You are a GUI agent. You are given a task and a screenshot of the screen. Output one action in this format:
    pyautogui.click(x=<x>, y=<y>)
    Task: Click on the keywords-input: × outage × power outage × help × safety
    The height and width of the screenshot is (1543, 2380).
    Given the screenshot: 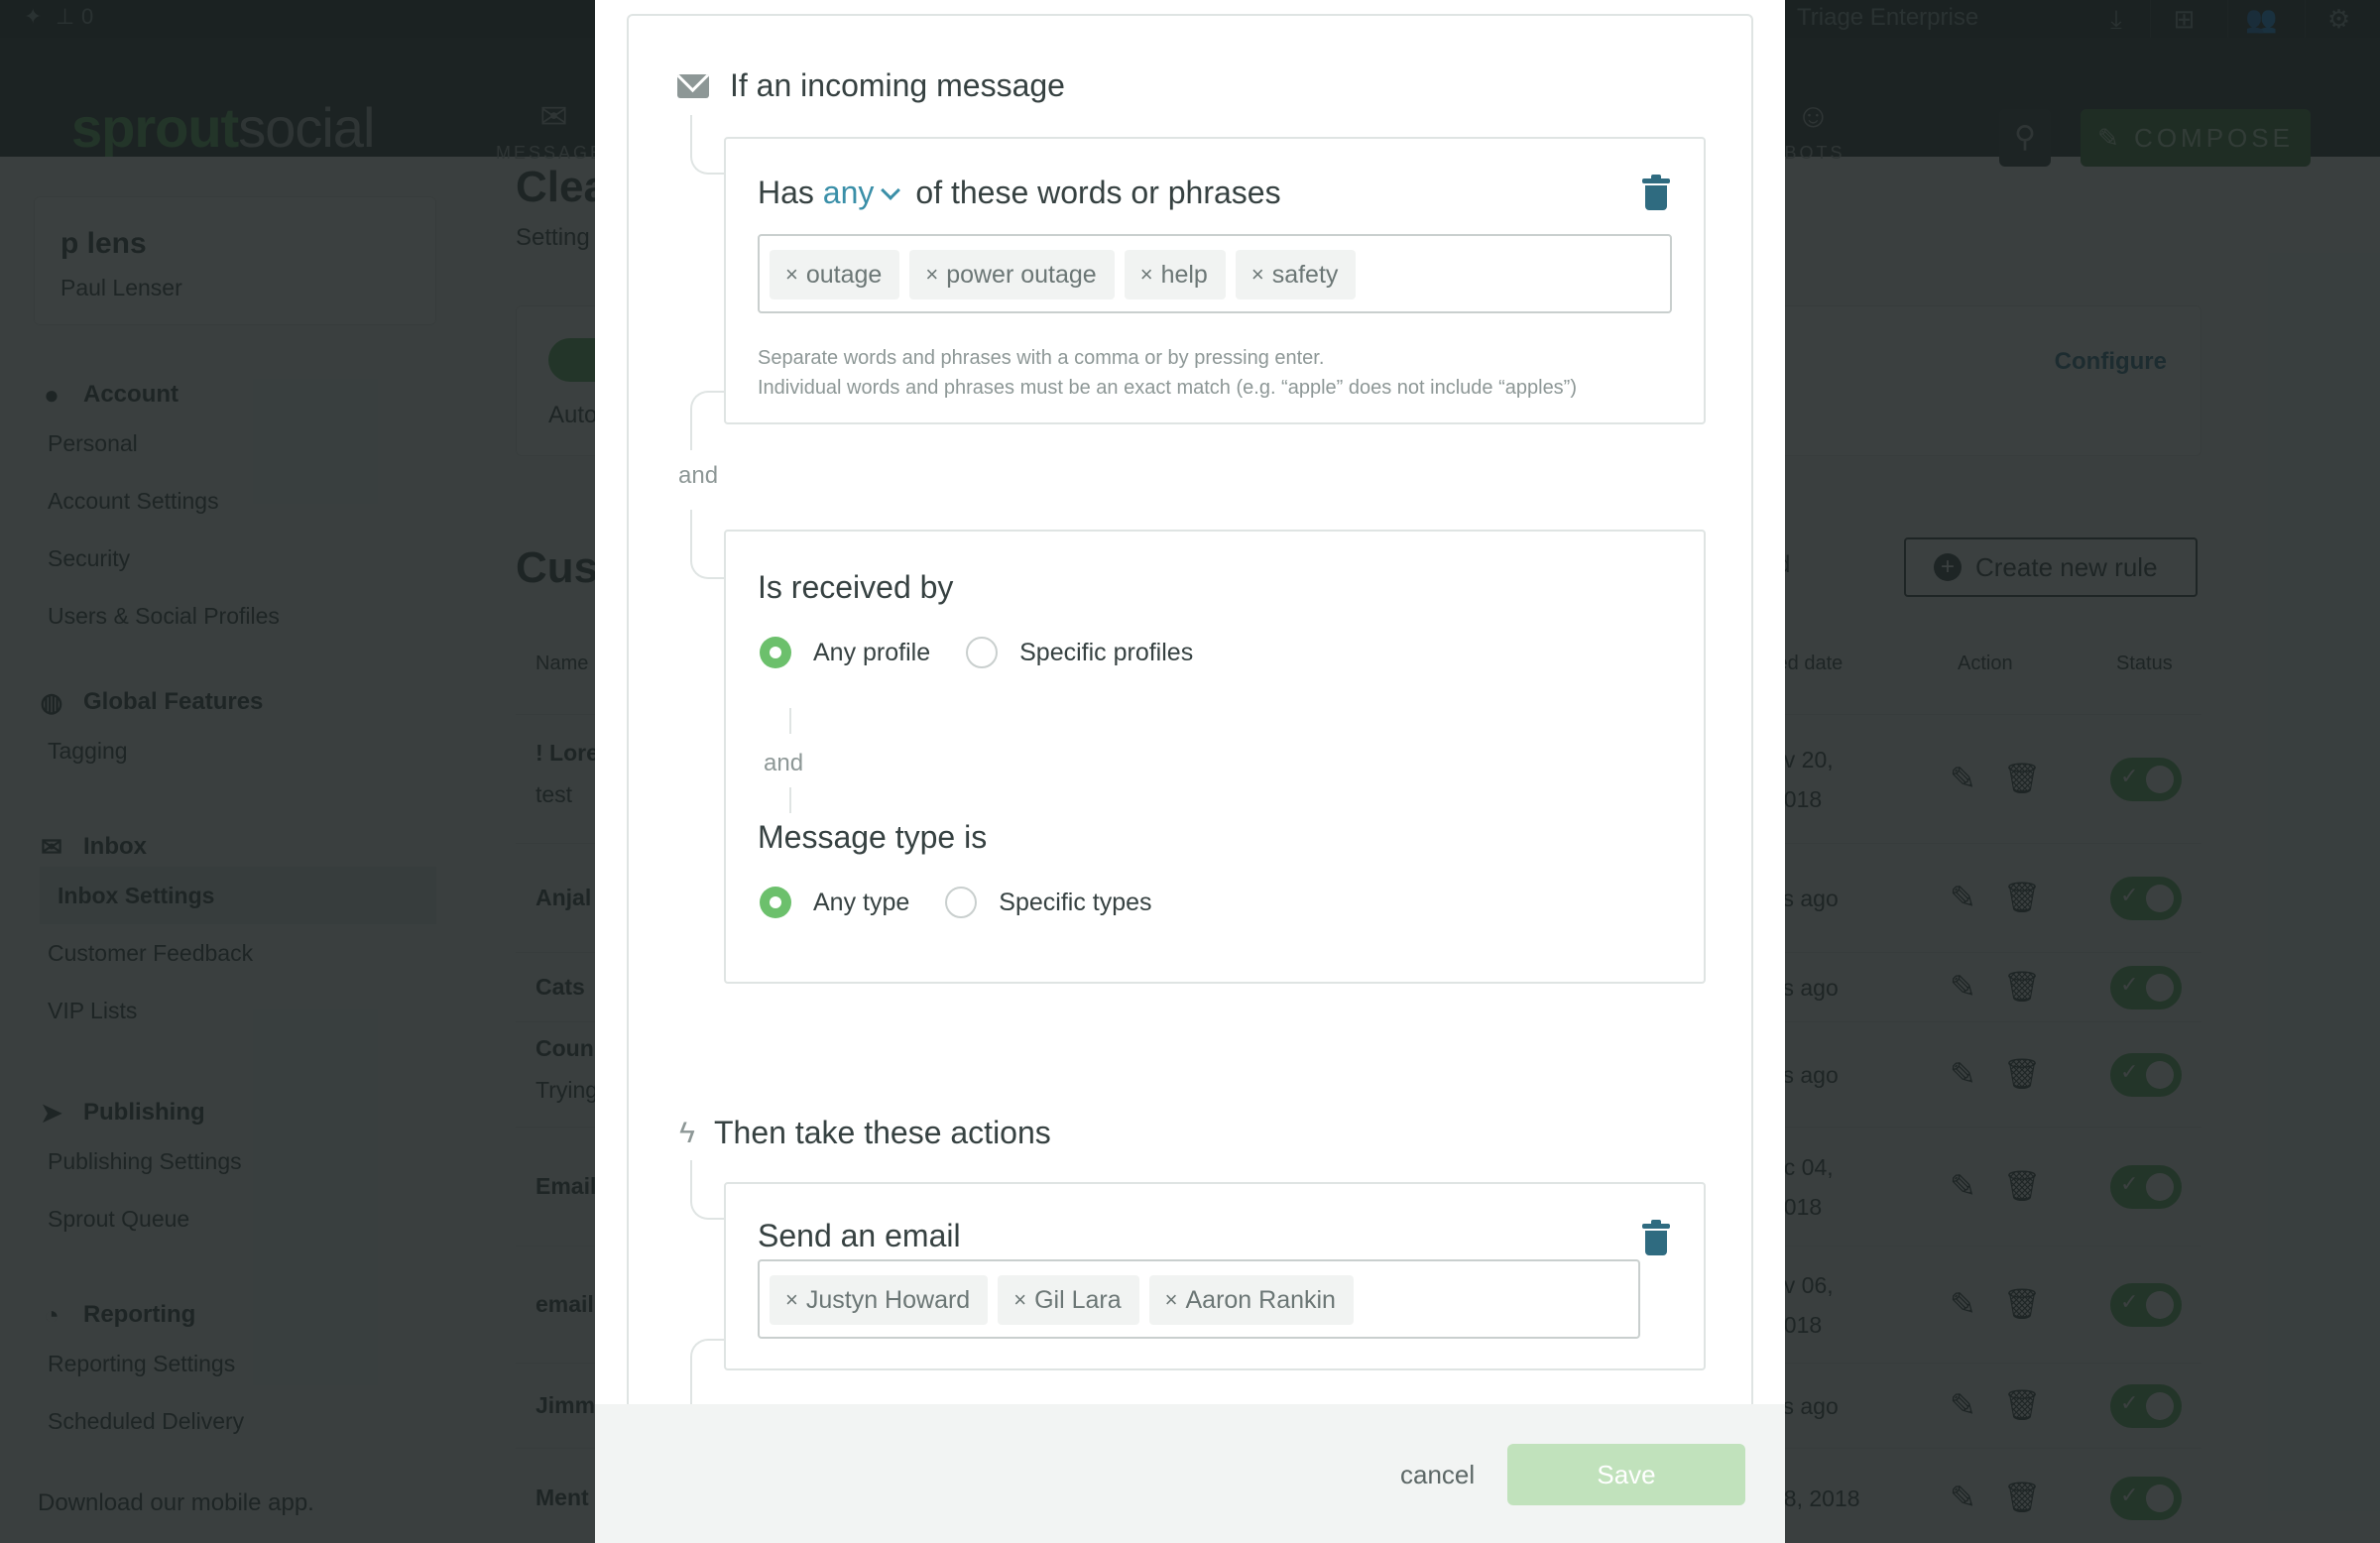 What is the action you would take?
    pyautogui.click(x=1215, y=273)
    